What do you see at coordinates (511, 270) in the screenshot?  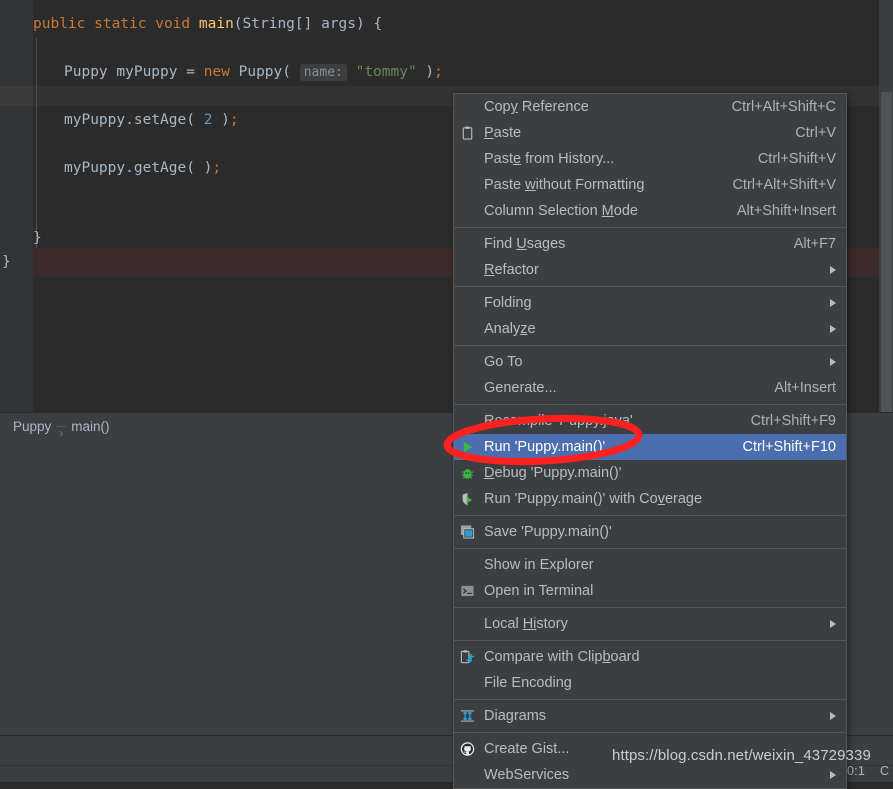 I see `menu-item-label: Refactor` at bounding box center [511, 270].